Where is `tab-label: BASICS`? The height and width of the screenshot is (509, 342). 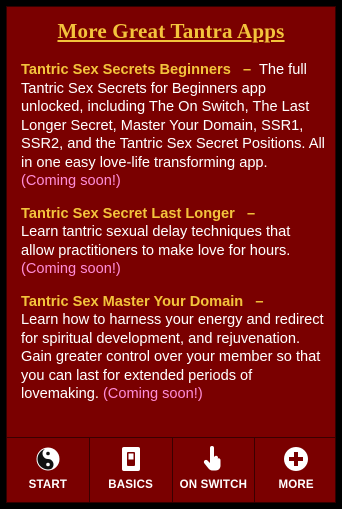
tab-label: BASICS is located at coordinates (130, 485).